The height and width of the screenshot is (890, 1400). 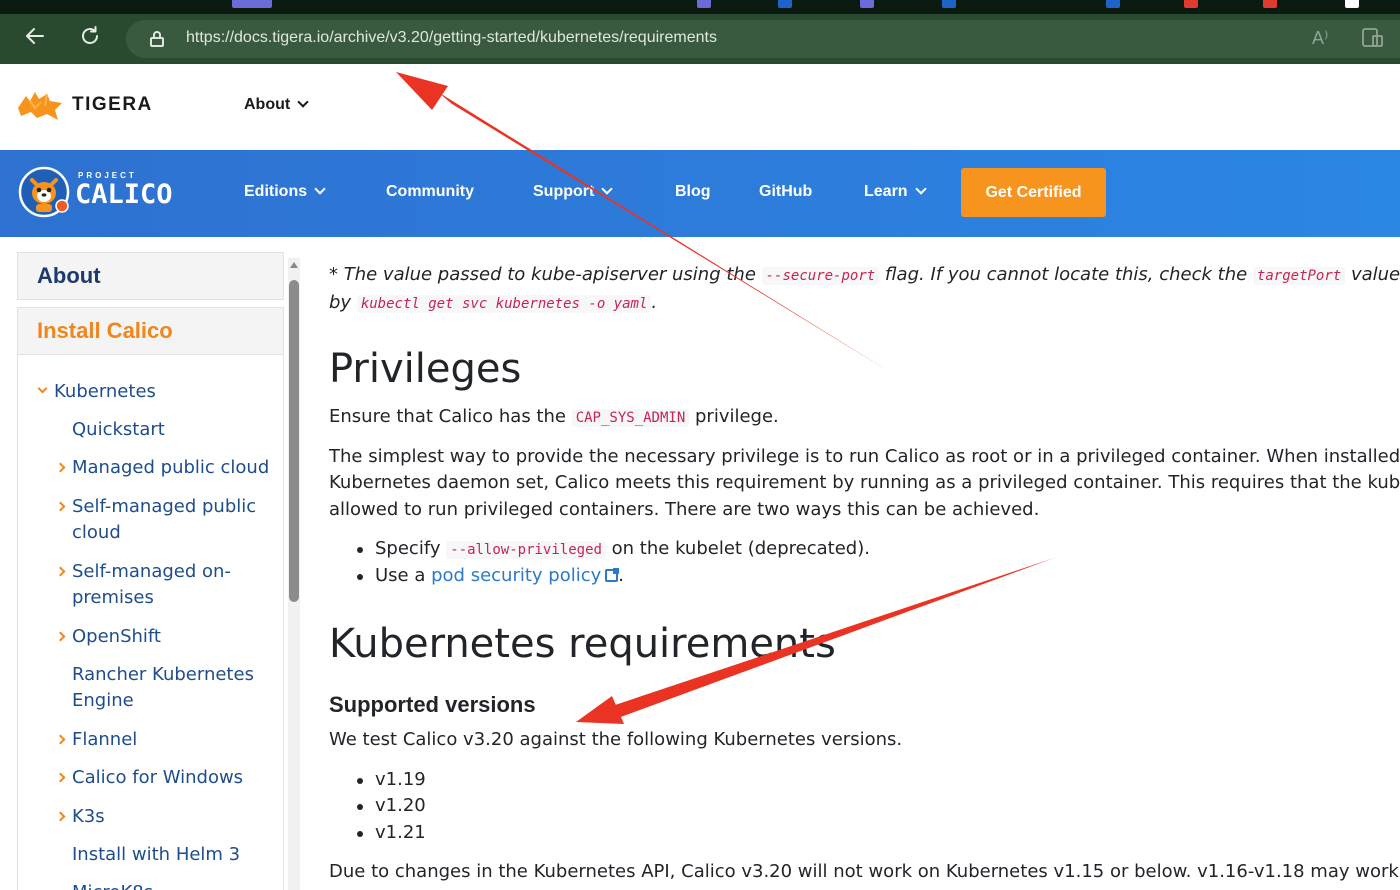 I want to click on sidebar-item-calico-for-windows: Calico for Windows, so click(x=149, y=778).